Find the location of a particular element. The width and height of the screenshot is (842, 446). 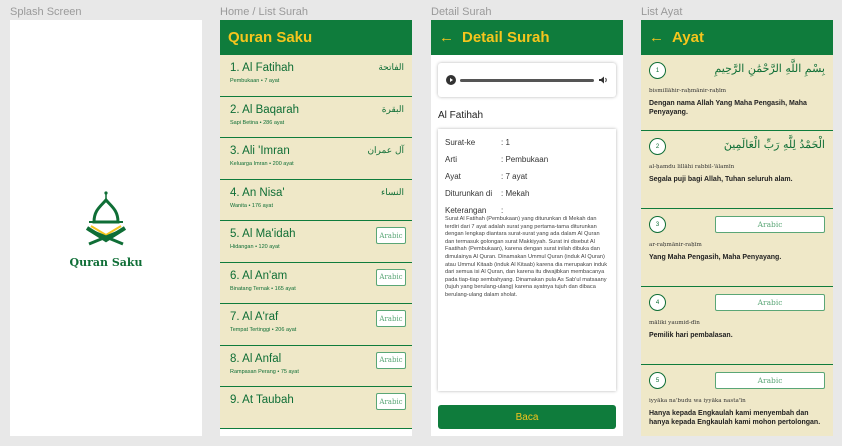

info-row: Diturunkan di : Mekah is located at coordinates (527, 193).